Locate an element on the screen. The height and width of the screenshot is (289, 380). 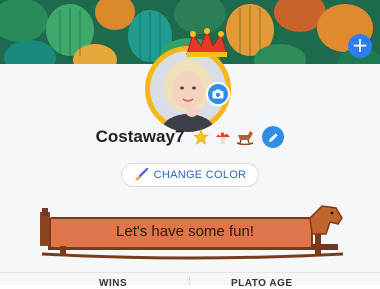
star-icon is located at coordinates (201, 137).